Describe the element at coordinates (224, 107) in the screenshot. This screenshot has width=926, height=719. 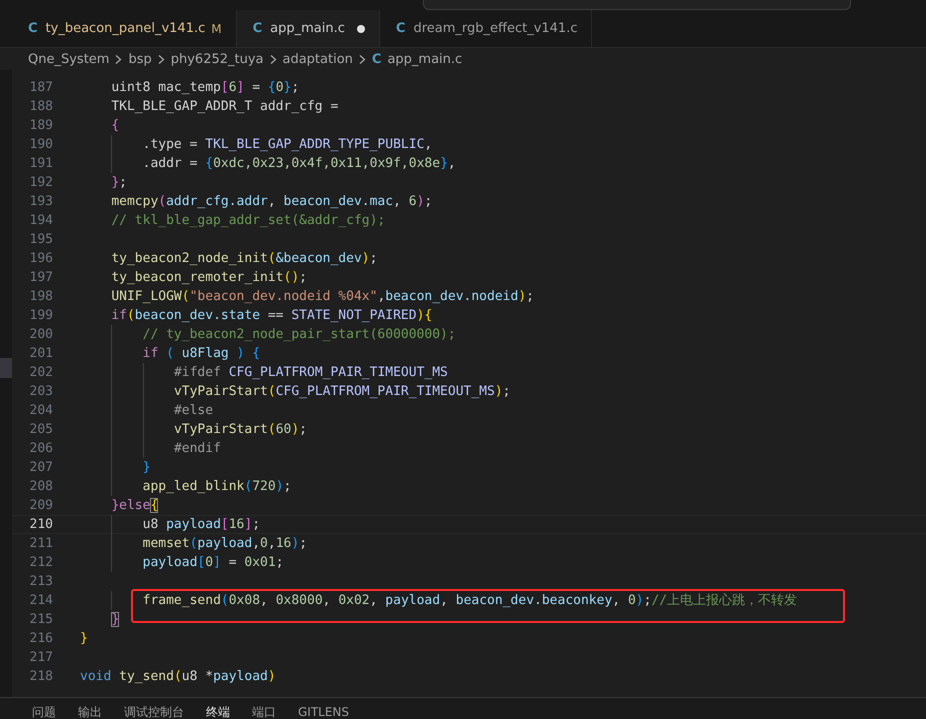
I see `code-line: TKL_BLE_GAP_ADDR_T addr_cfg =` at that location.